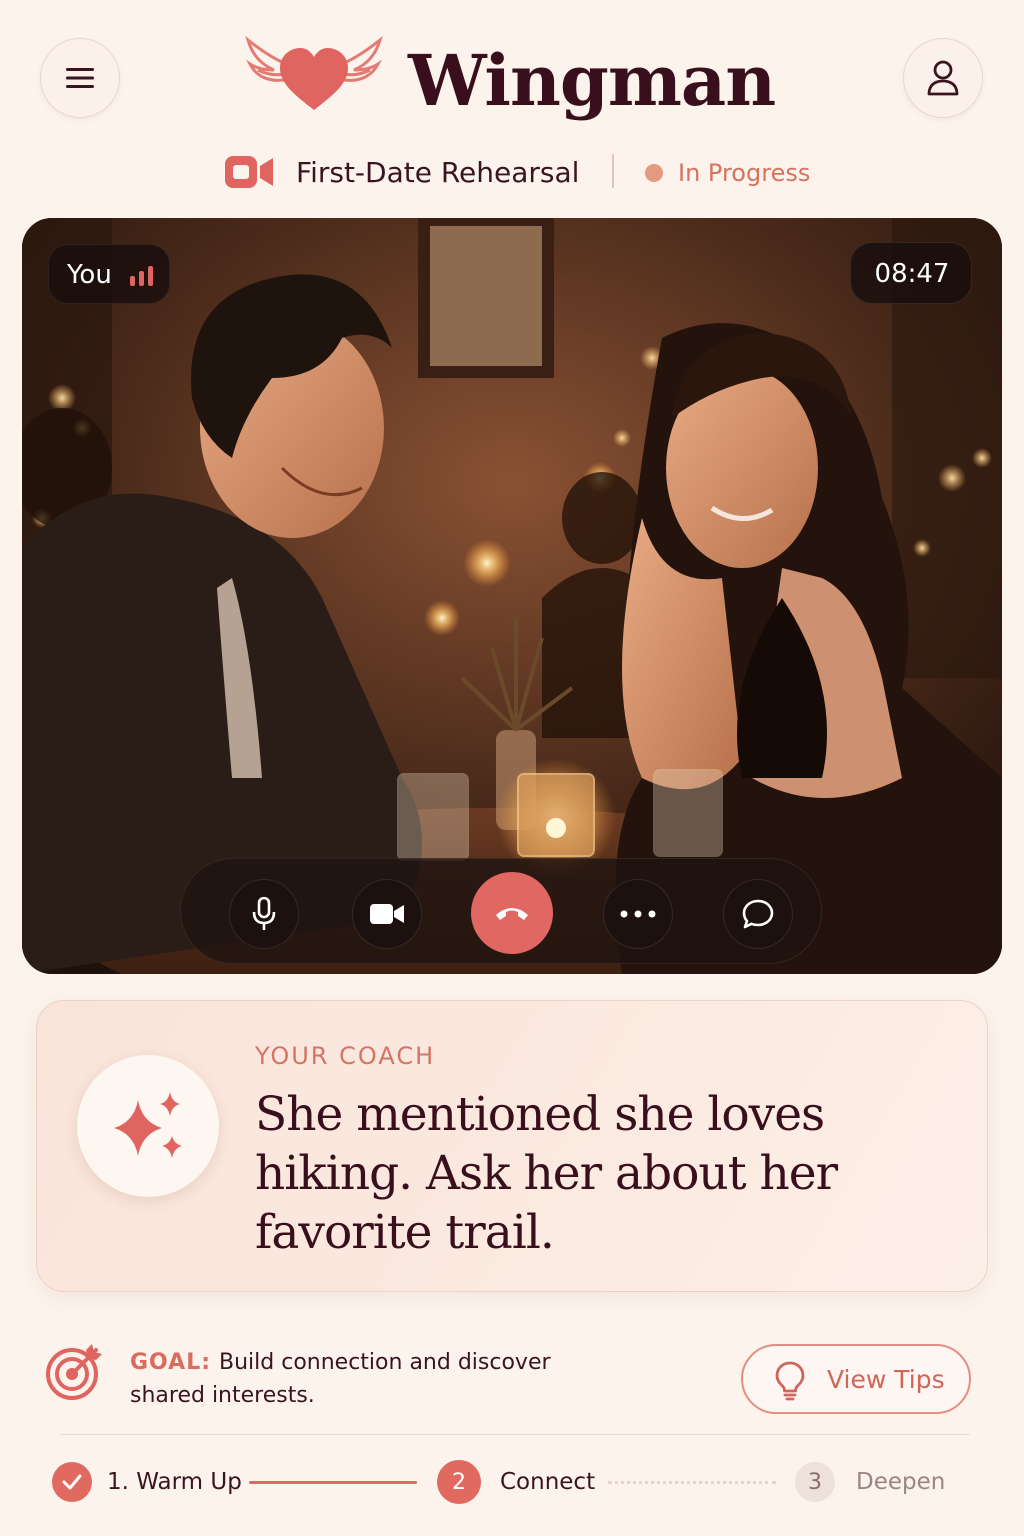 Image resolution: width=1024 pixels, height=1536 pixels. What do you see at coordinates (459, 1482) in the screenshot?
I see `step-2-number: 2` at bounding box center [459, 1482].